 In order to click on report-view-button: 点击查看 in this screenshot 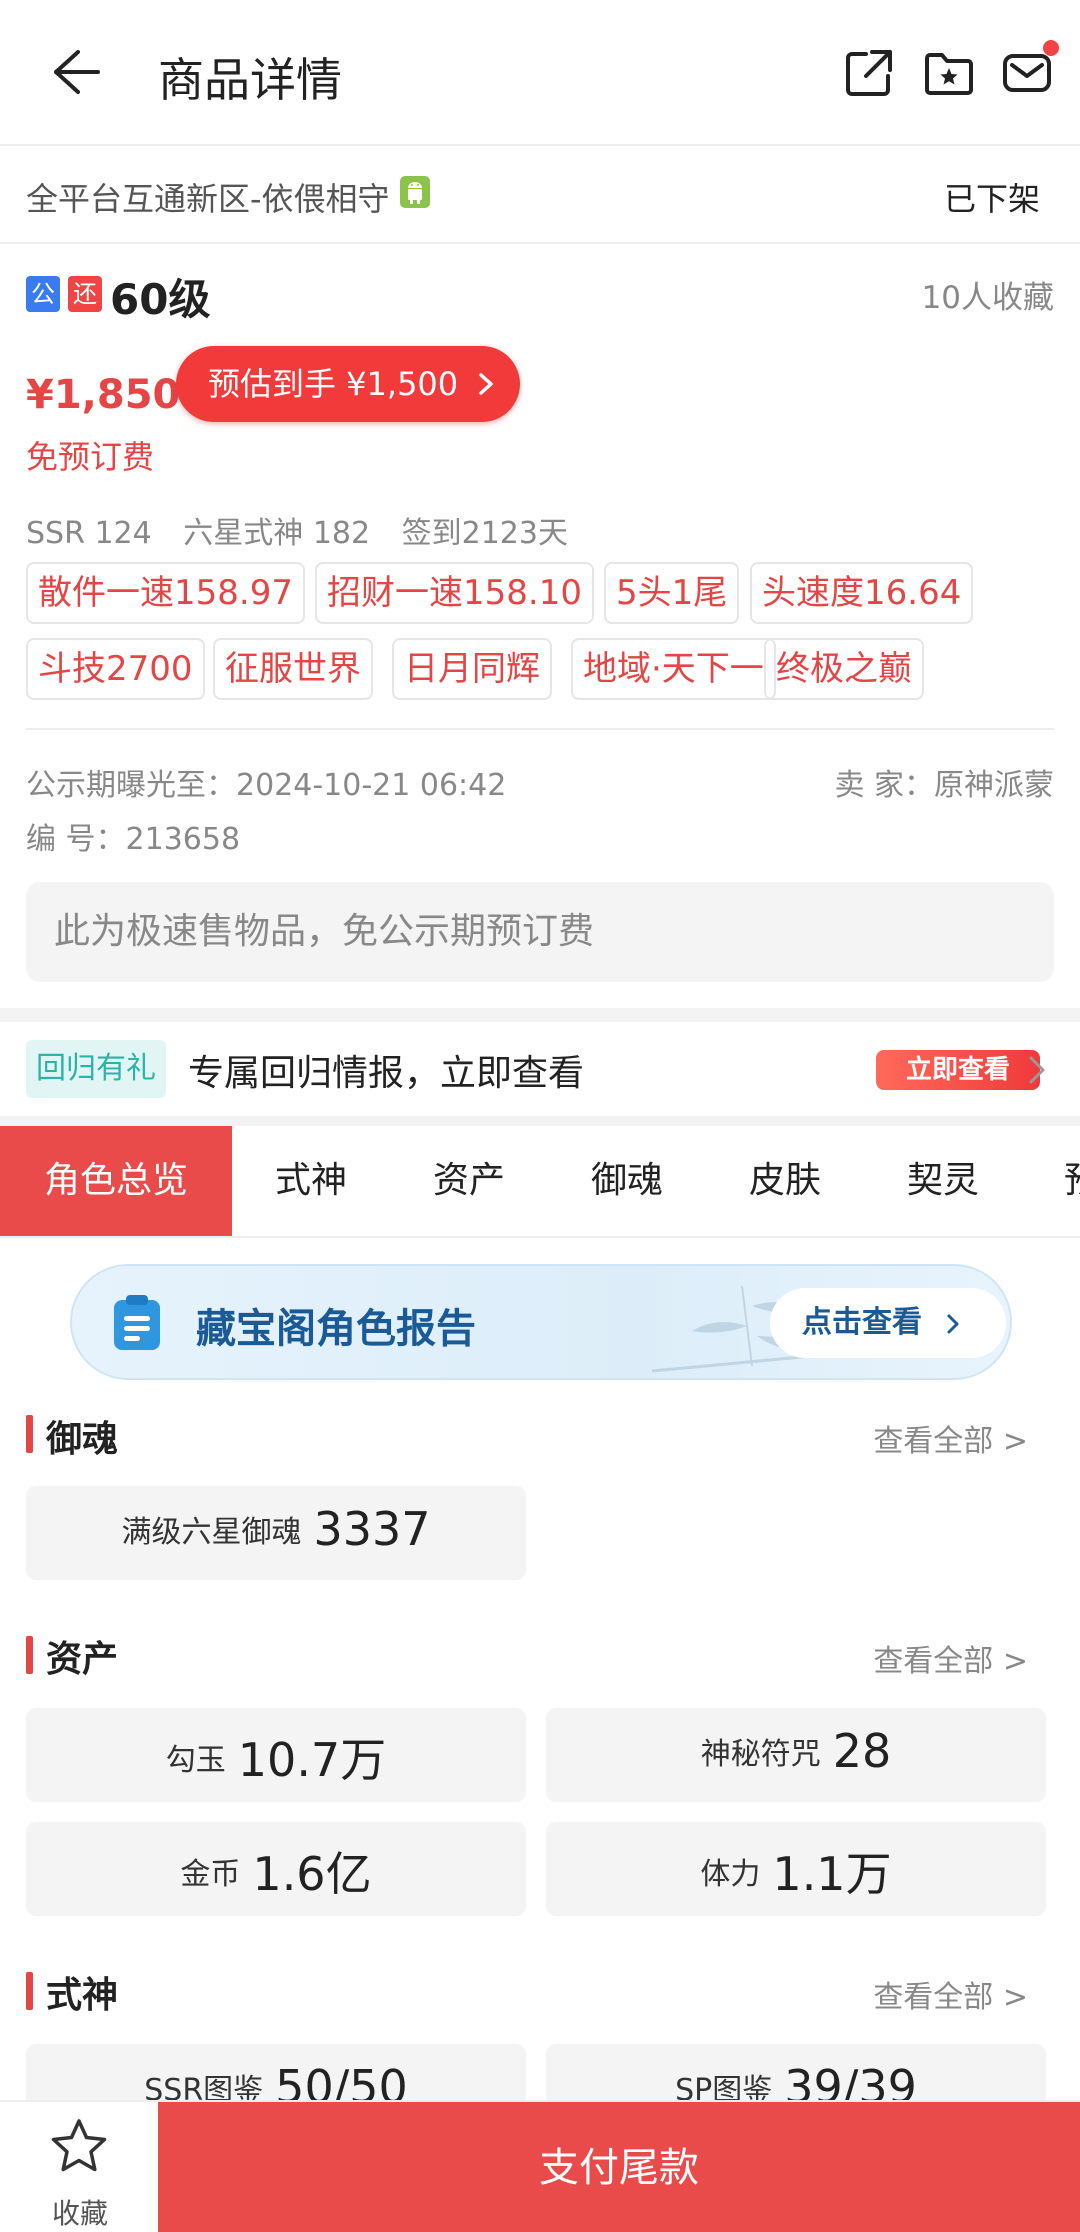, I will do `click(888, 1323)`.